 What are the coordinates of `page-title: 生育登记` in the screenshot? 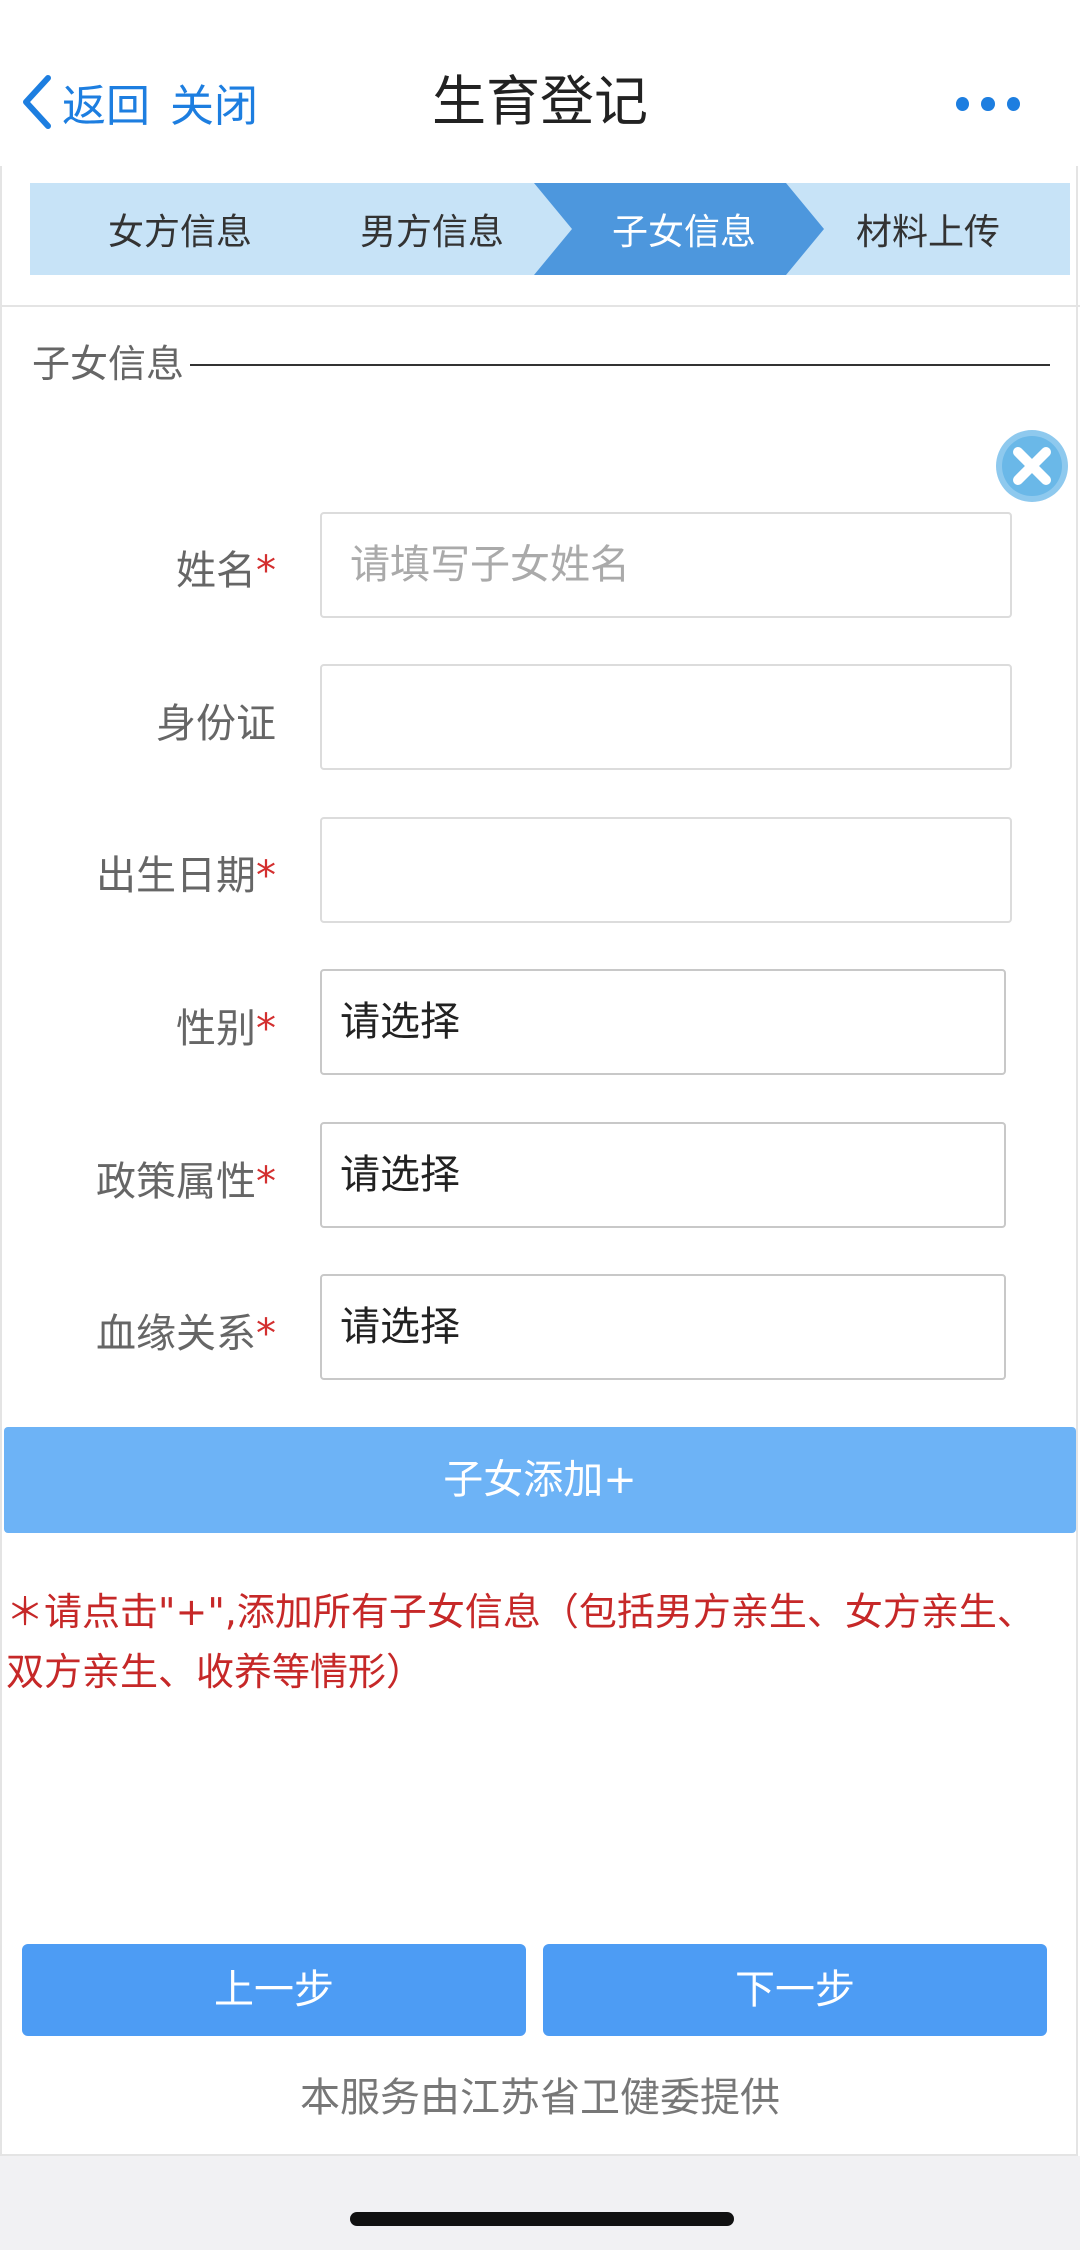 It's located at (540, 101).